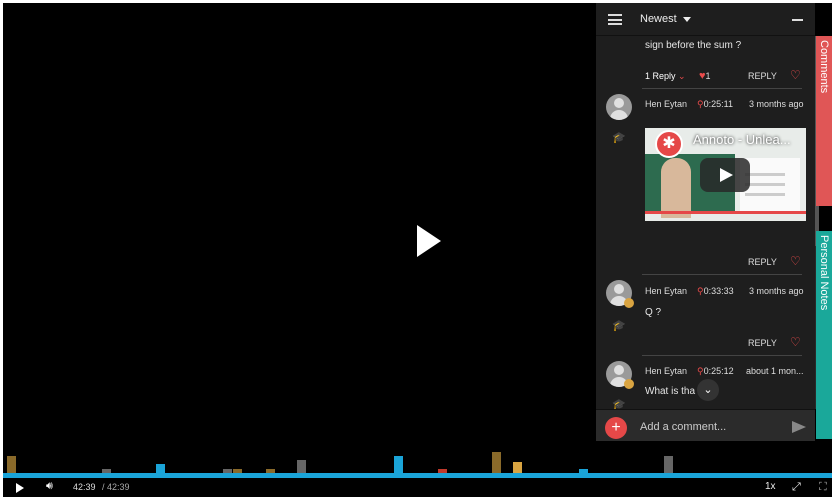  I want to click on duration: / 42:39, so click(116, 487).